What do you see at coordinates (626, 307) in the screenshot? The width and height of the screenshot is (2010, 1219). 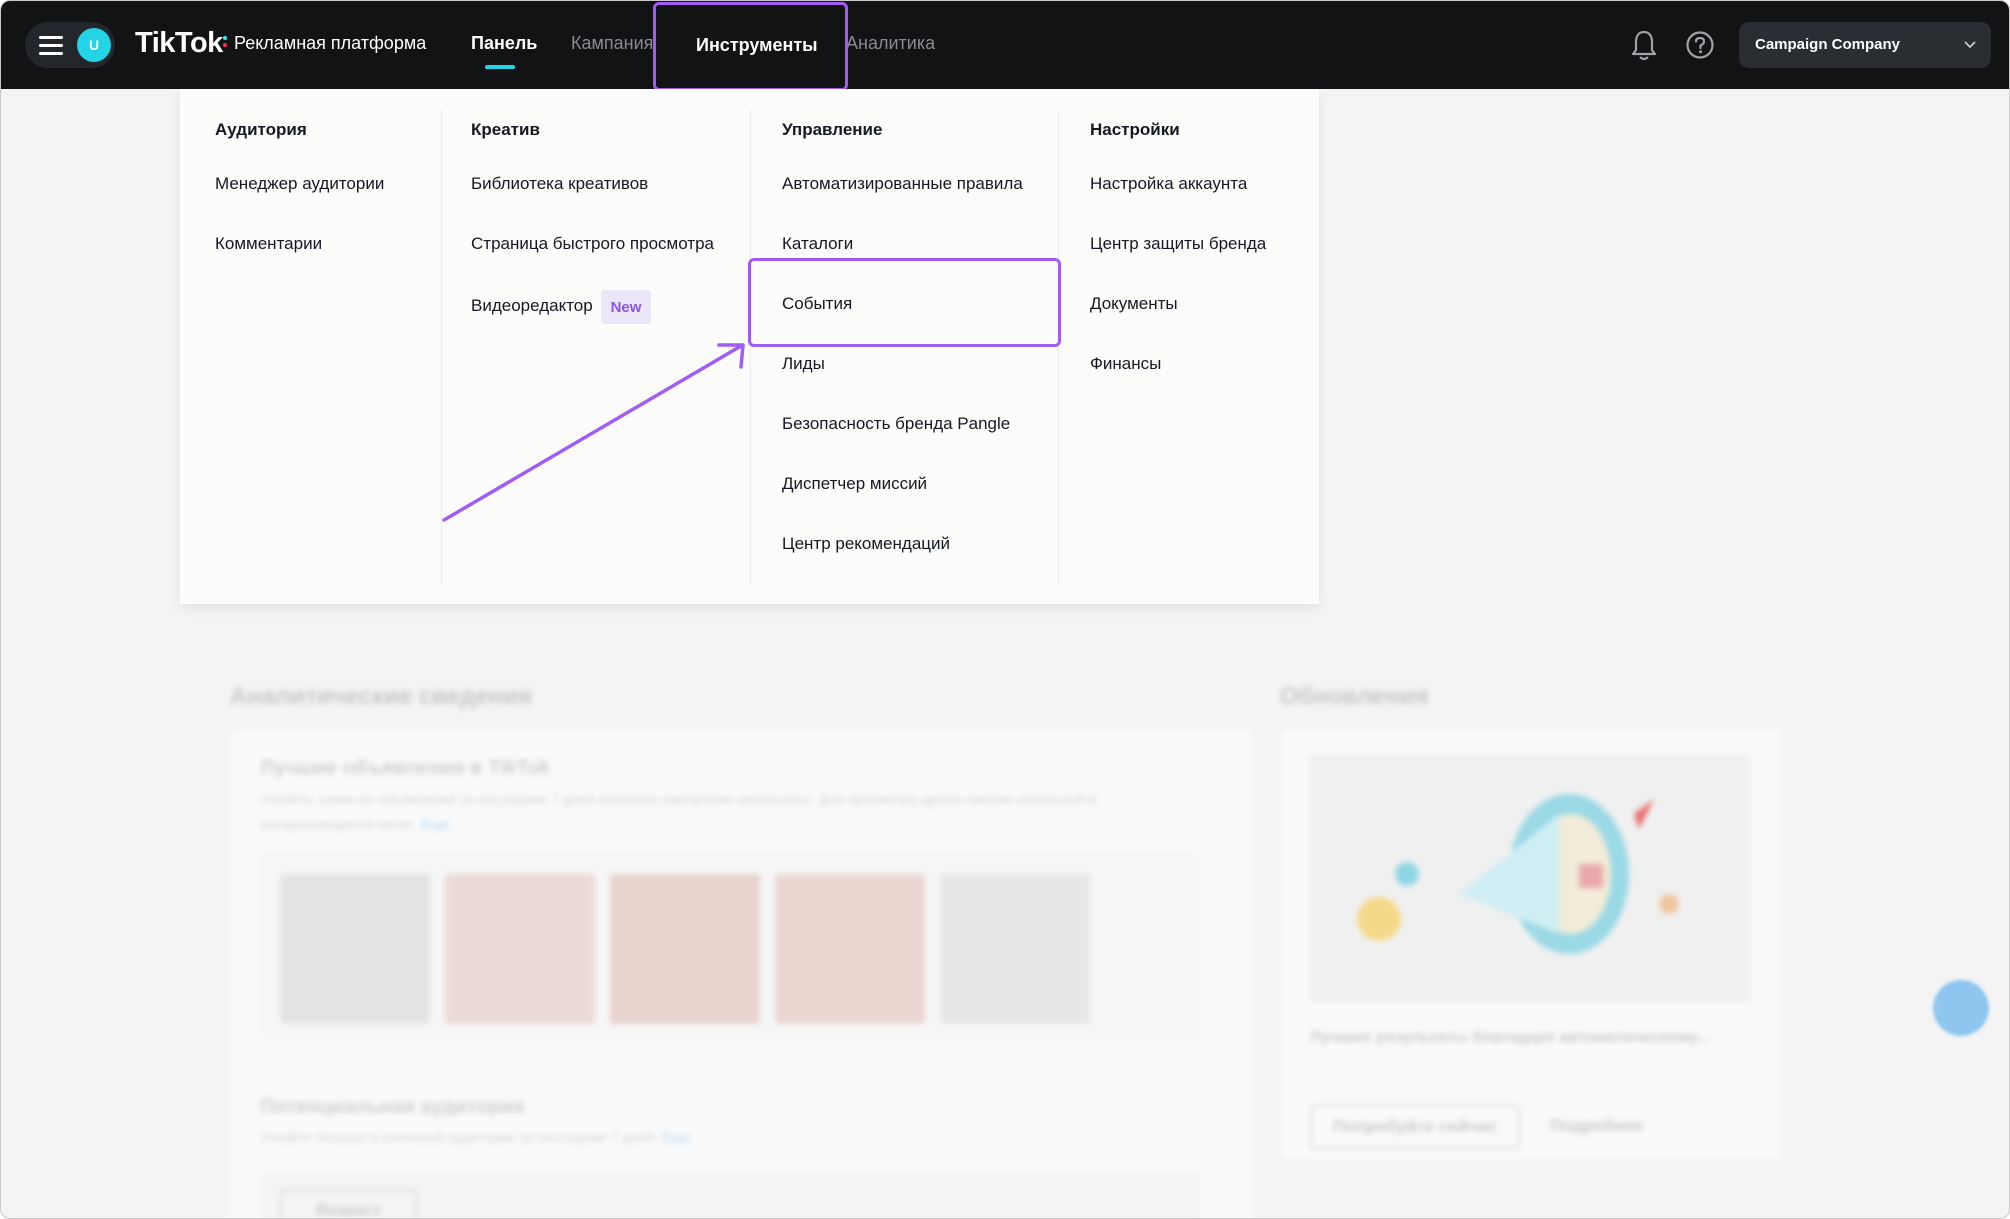 I see `new-badge: New` at bounding box center [626, 307].